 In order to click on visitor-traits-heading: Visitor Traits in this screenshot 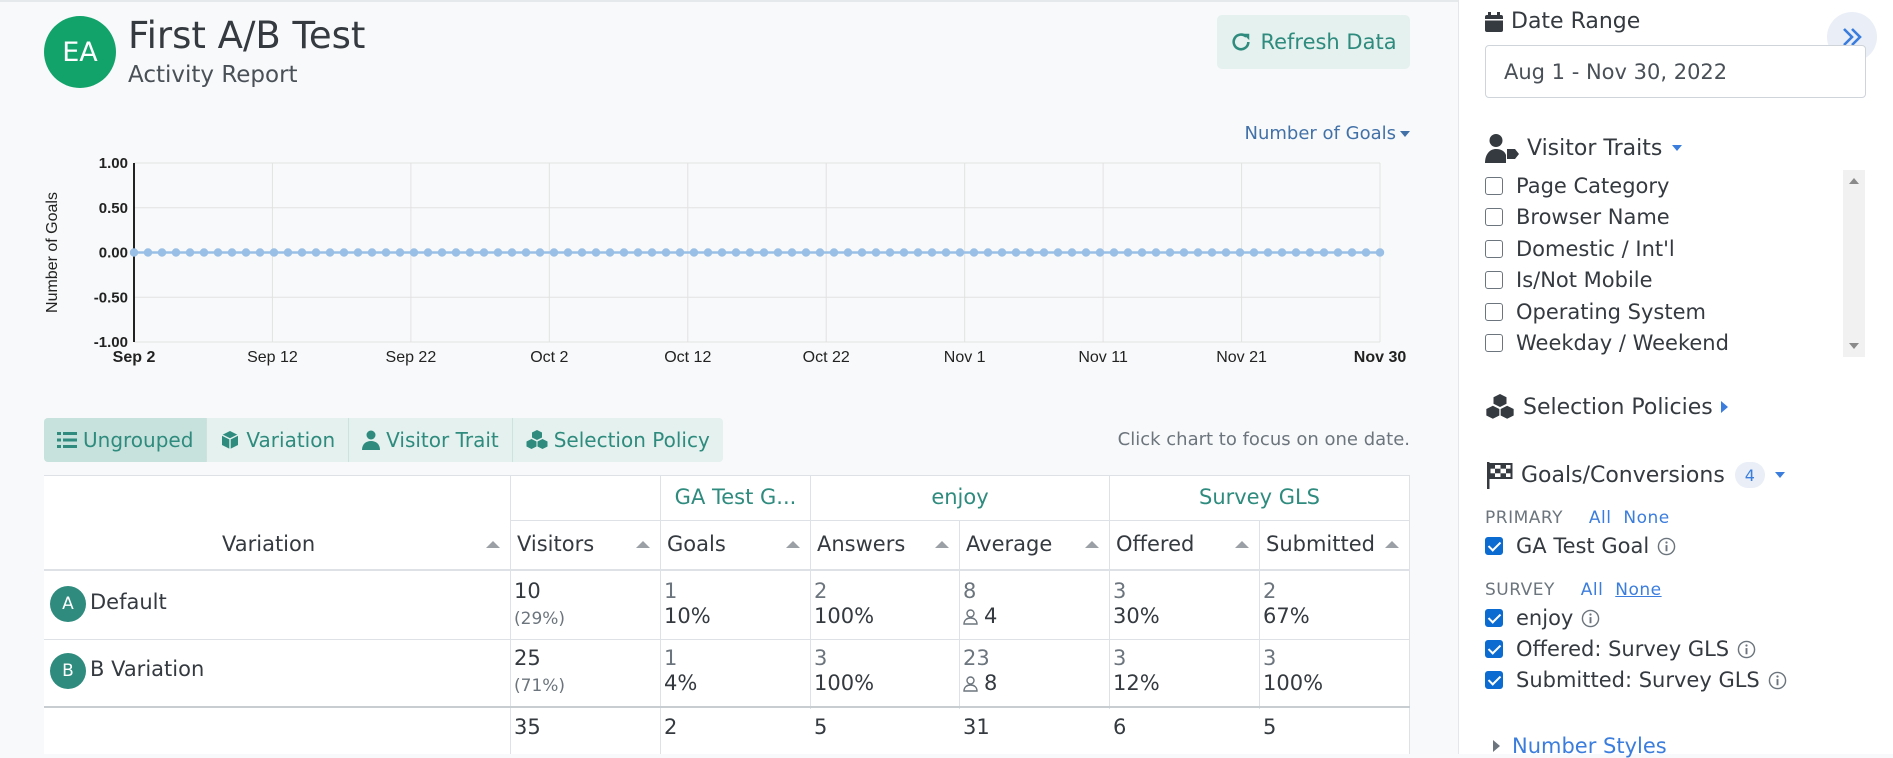, I will do `click(1584, 148)`.